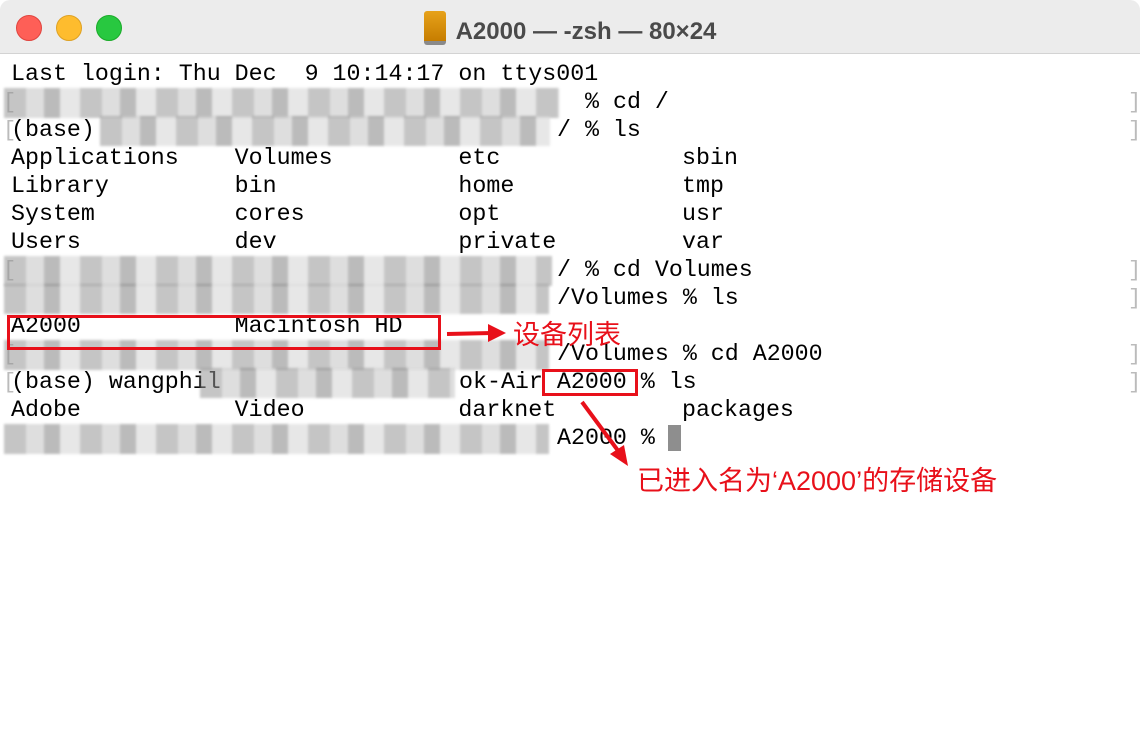 The image size is (1140, 742). I want to click on entered-device-label: 已进入名为‘A2000’的存储设备, so click(817, 481).